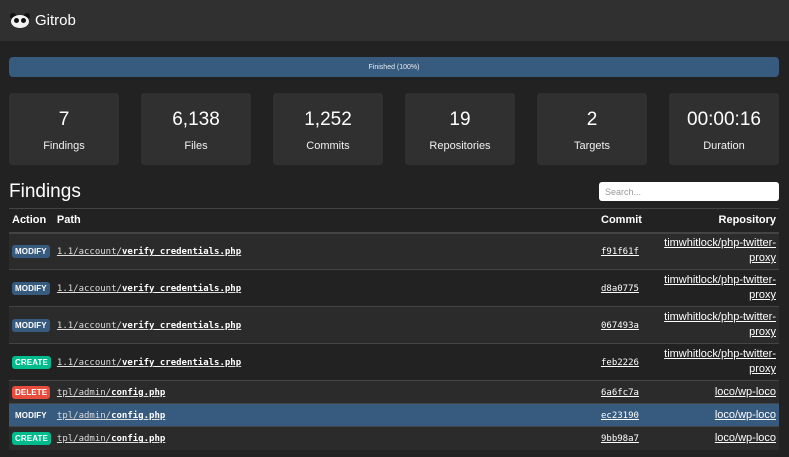 This screenshot has width=789, height=457. Describe the element at coordinates (328, 146) in the screenshot. I see `stat-label: Commits` at that location.